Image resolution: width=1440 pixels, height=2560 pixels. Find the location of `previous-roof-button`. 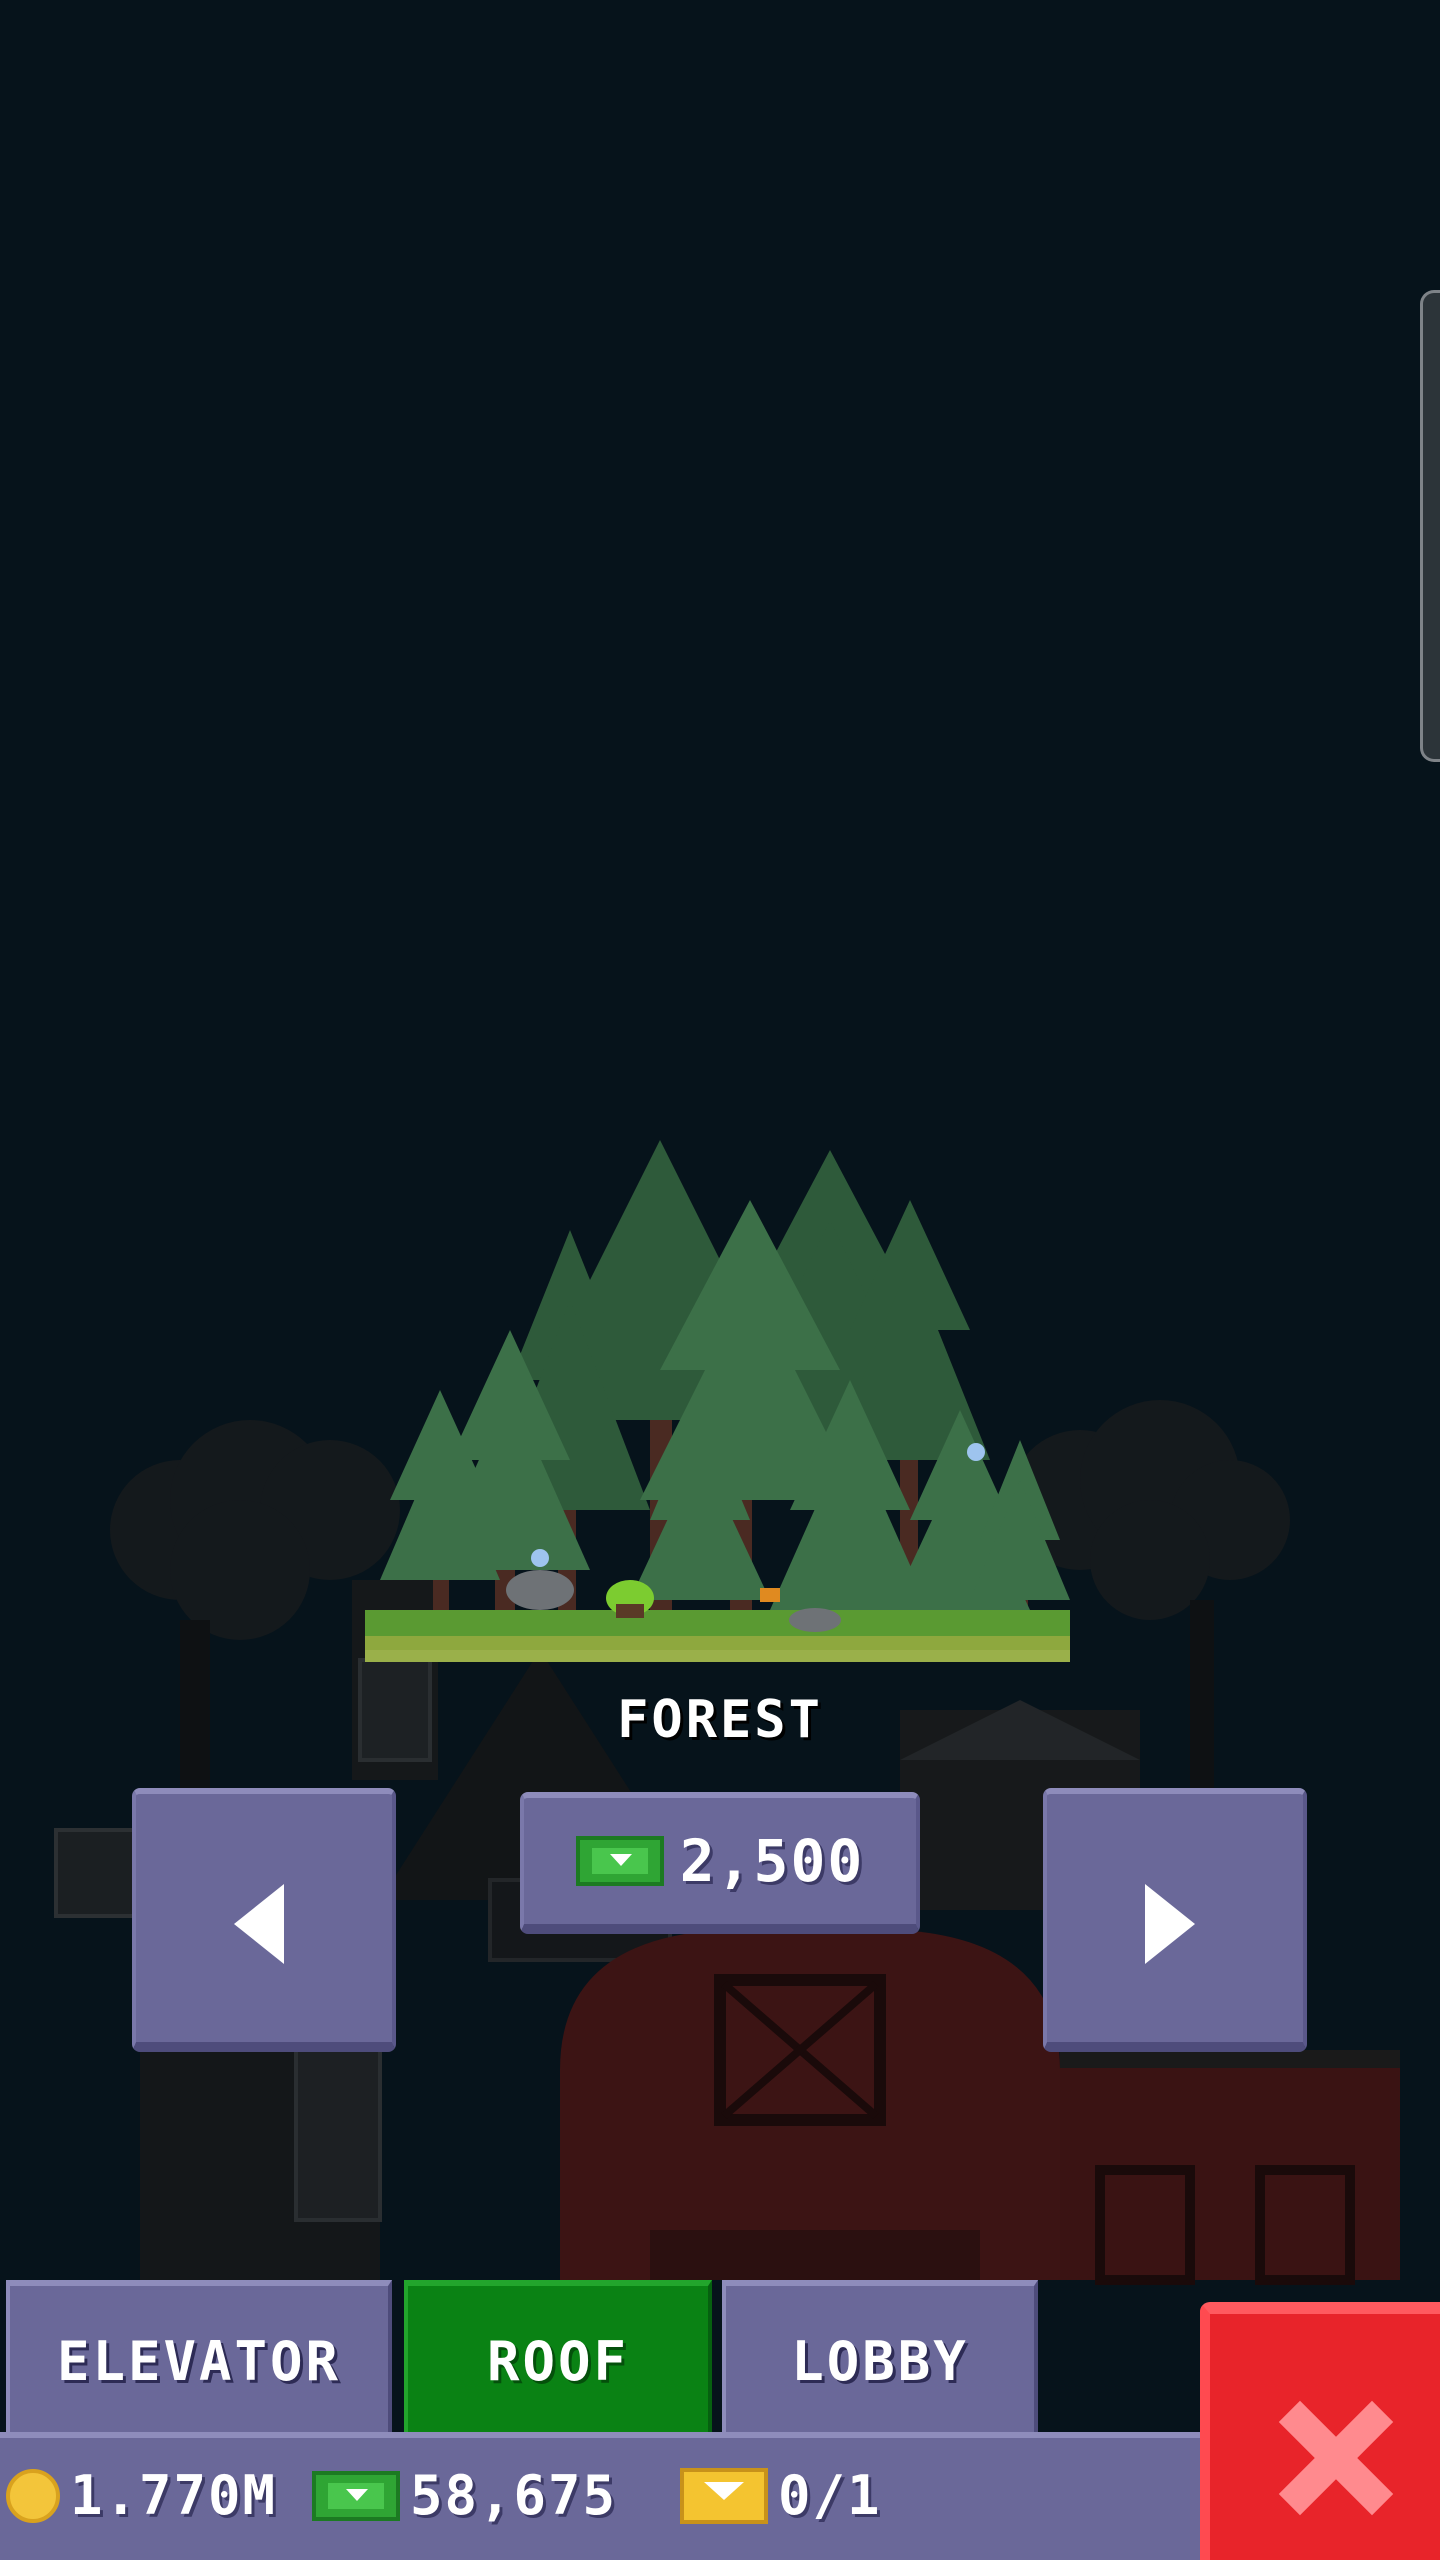

previous-roof-button is located at coordinates (264, 1920).